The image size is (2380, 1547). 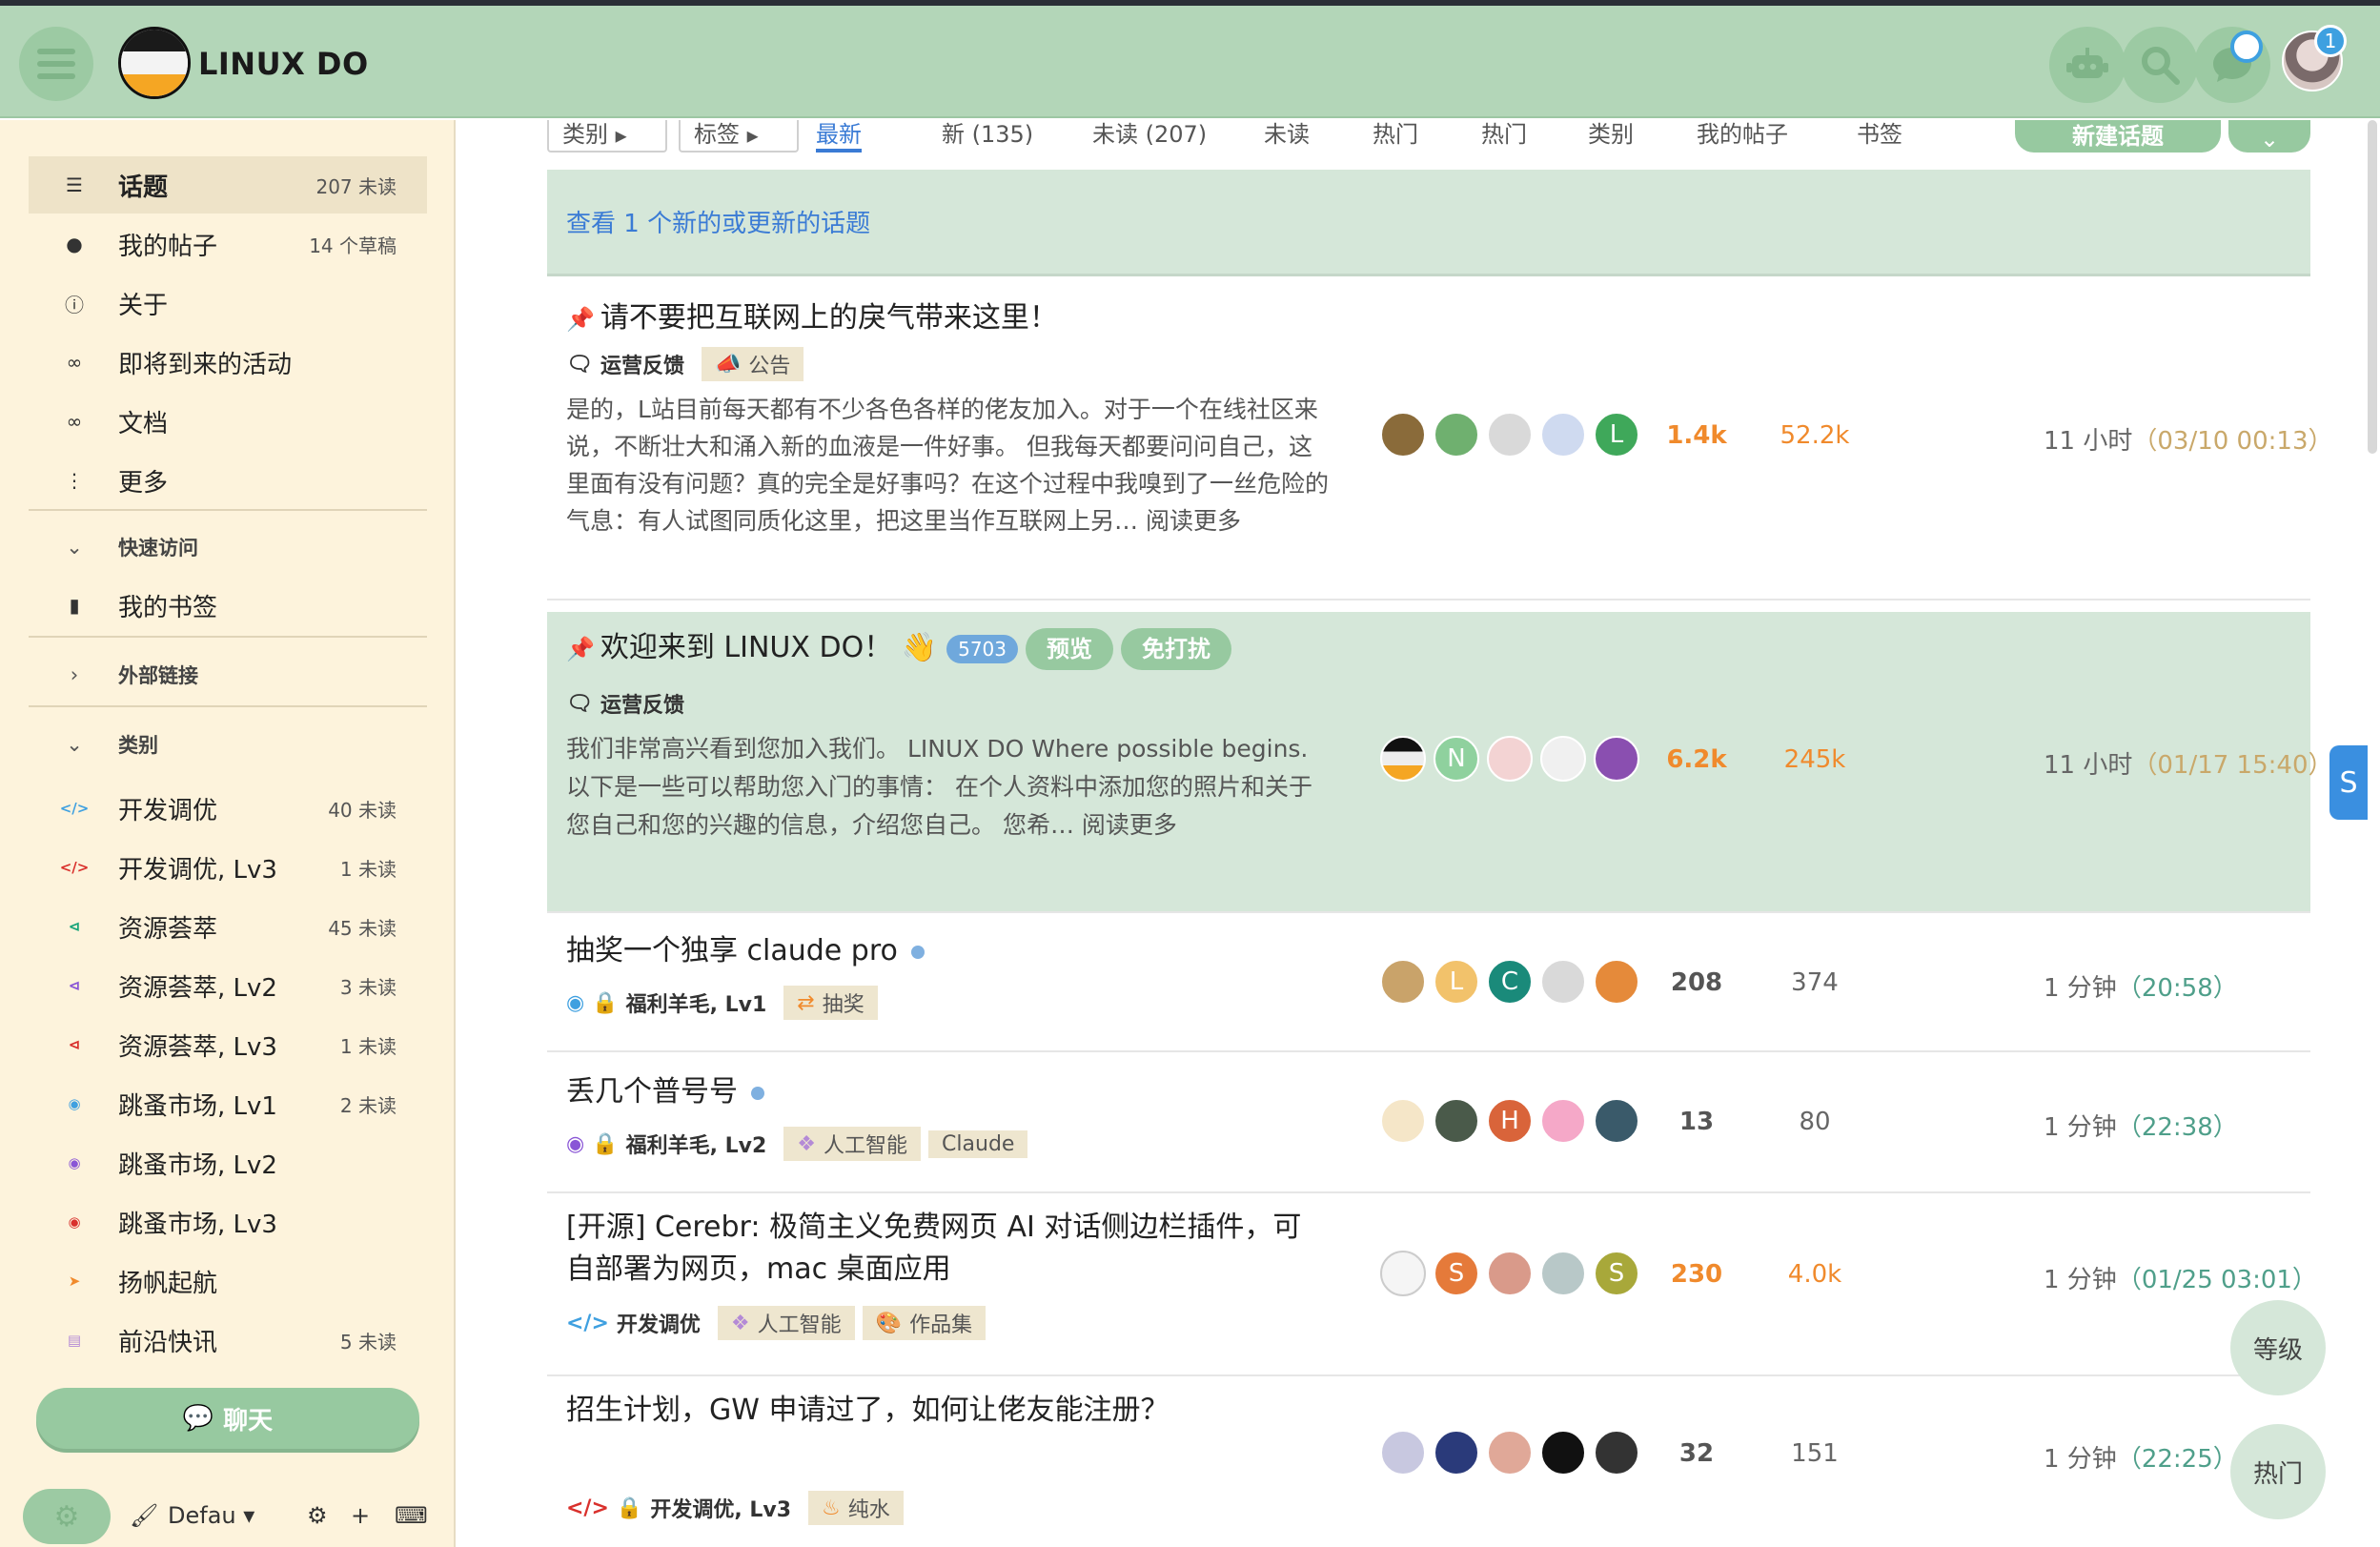 What do you see at coordinates (1879, 135) in the screenshot?
I see `tab-bookmarks: 书签` at bounding box center [1879, 135].